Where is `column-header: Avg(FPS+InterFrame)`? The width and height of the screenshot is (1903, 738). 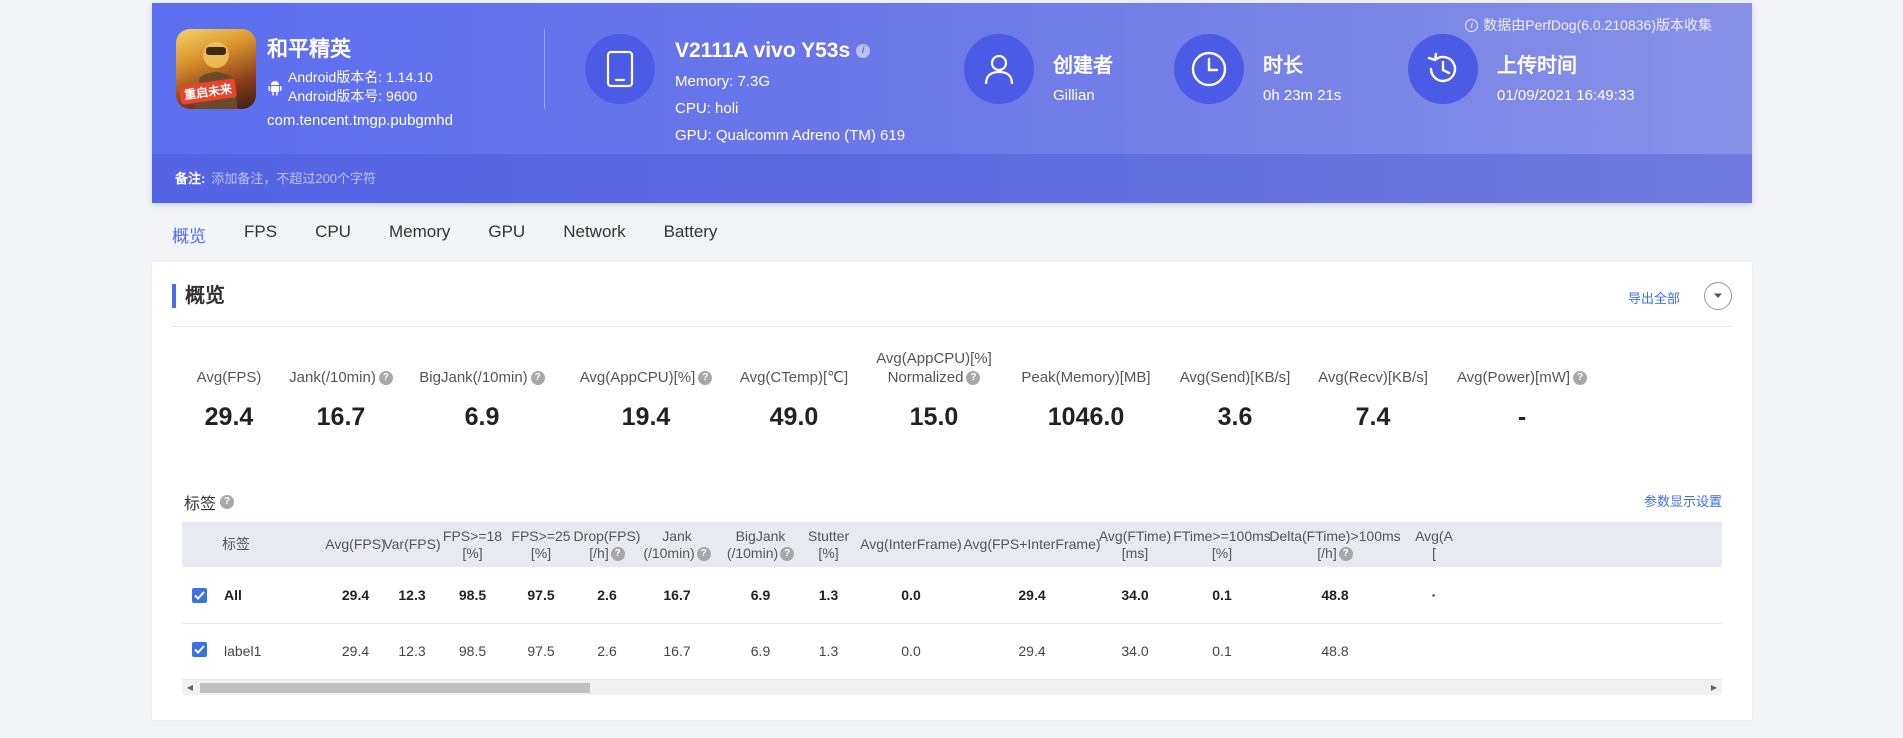 column-header: Avg(FPS+InterFrame) is located at coordinates (1031, 544).